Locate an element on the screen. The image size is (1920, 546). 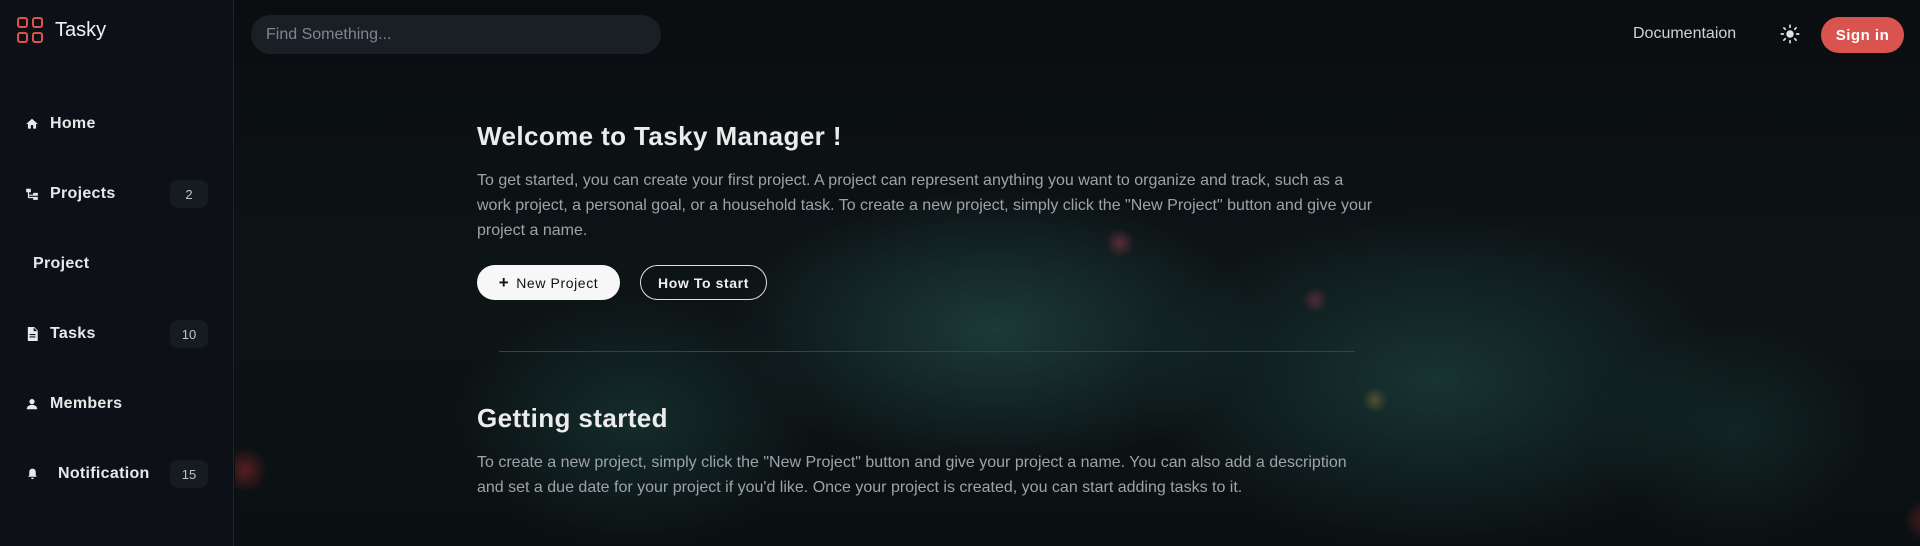
getting-started-title: Getting started is located at coordinates (572, 418).